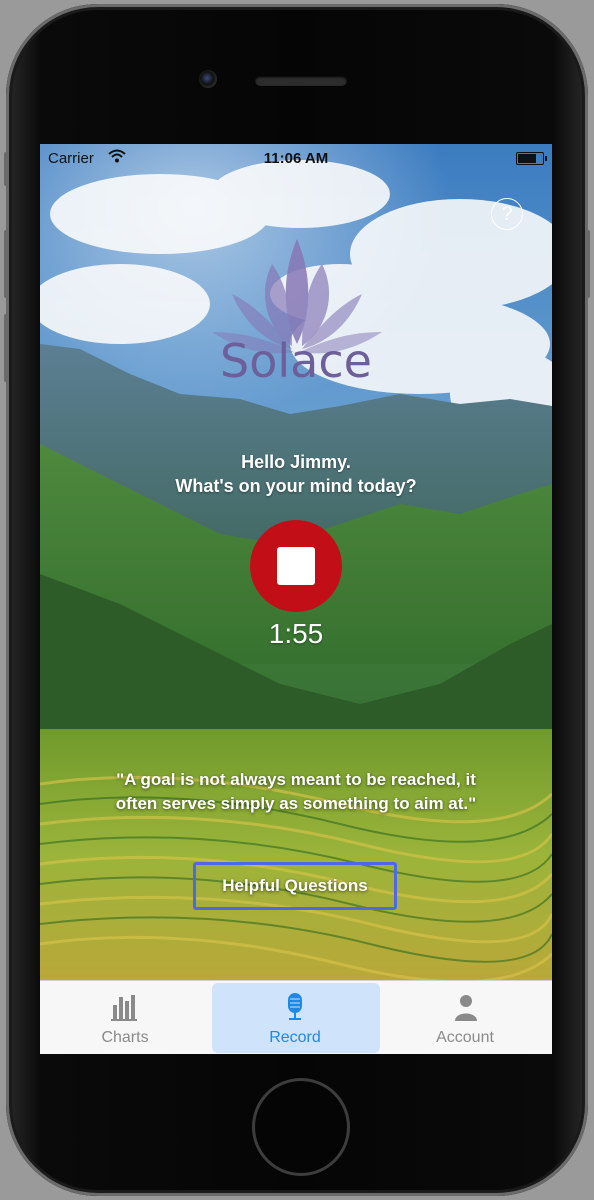 This screenshot has height=1200, width=594. I want to click on greeting-line-2: What's on your mind today?, so click(296, 486).